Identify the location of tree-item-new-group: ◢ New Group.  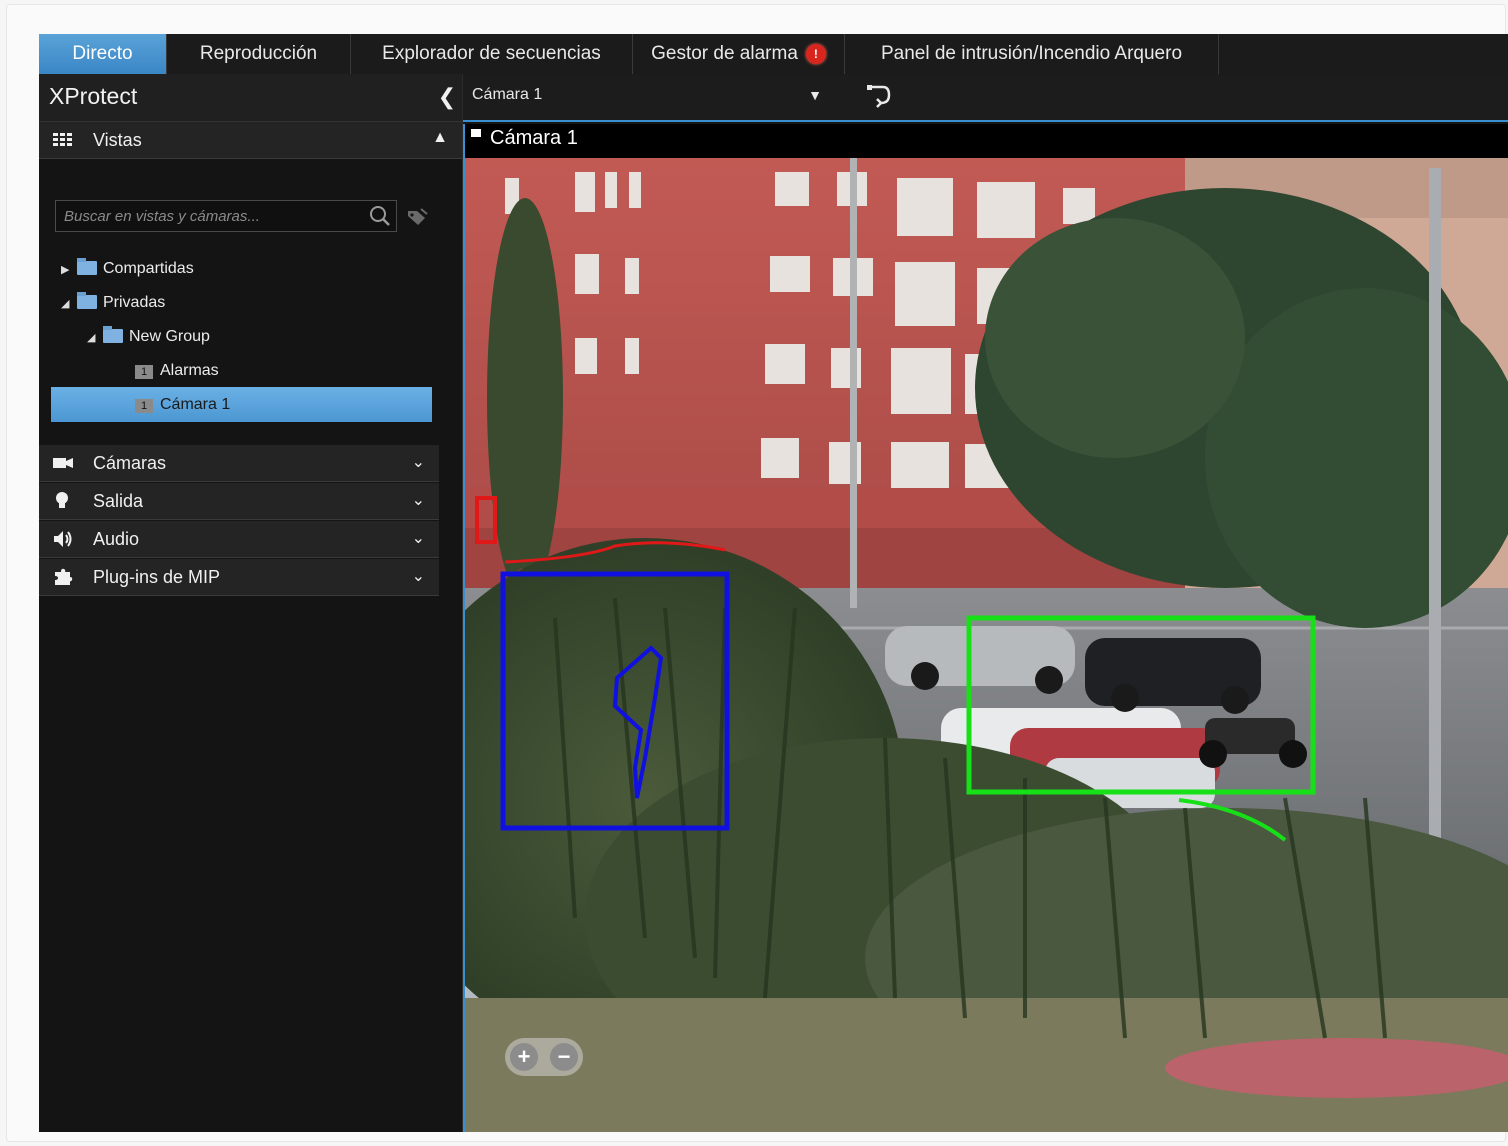
(148, 337).